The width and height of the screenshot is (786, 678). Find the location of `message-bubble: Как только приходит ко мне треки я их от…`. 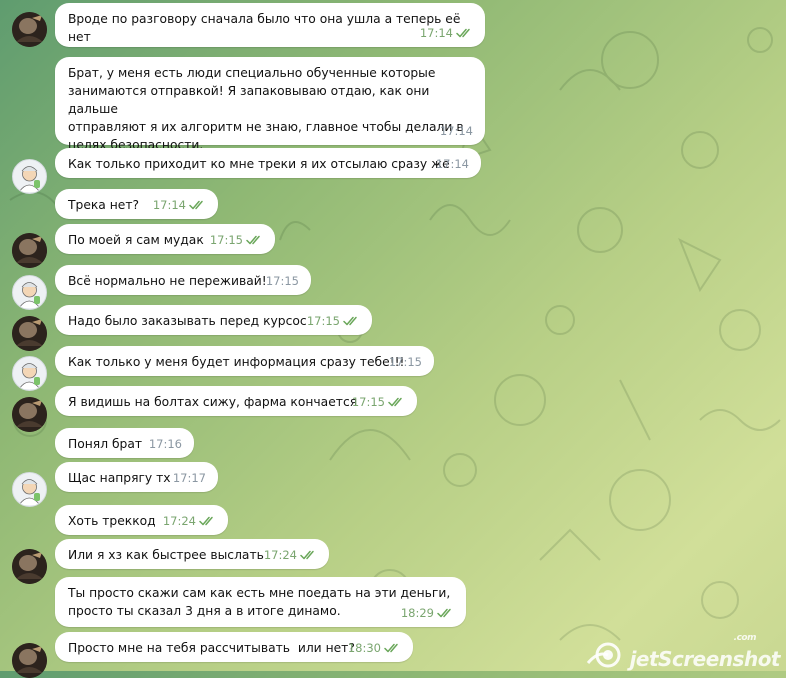

message-bubble: Как только приходит ко мне треки я их от… is located at coordinates (268, 163).